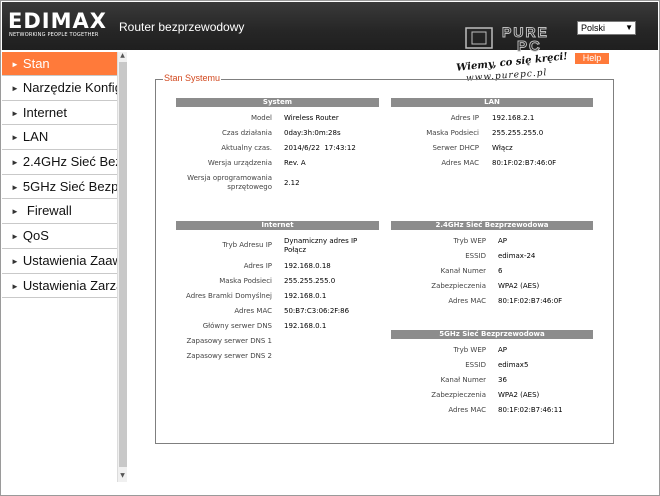  I want to click on logo-tagline: NETWORKING PEOPLE TOGETHER, so click(54, 35).